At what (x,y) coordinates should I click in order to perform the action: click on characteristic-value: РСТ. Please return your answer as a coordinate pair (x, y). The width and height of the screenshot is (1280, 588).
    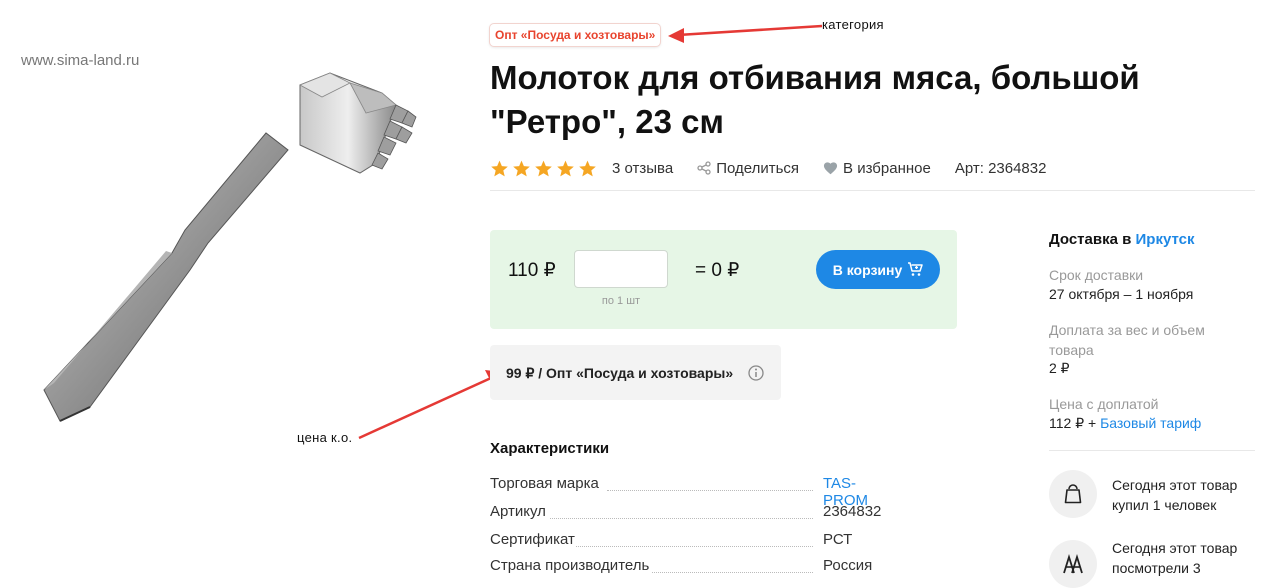
    Looking at the image, I should click on (838, 539).